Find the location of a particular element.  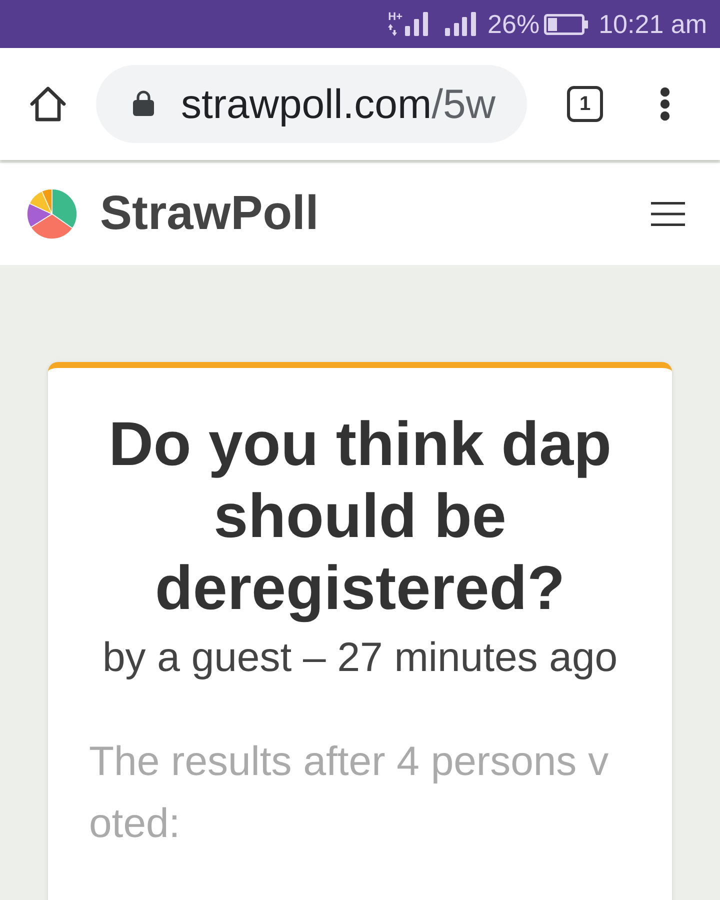

home-icon is located at coordinates (48, 104).